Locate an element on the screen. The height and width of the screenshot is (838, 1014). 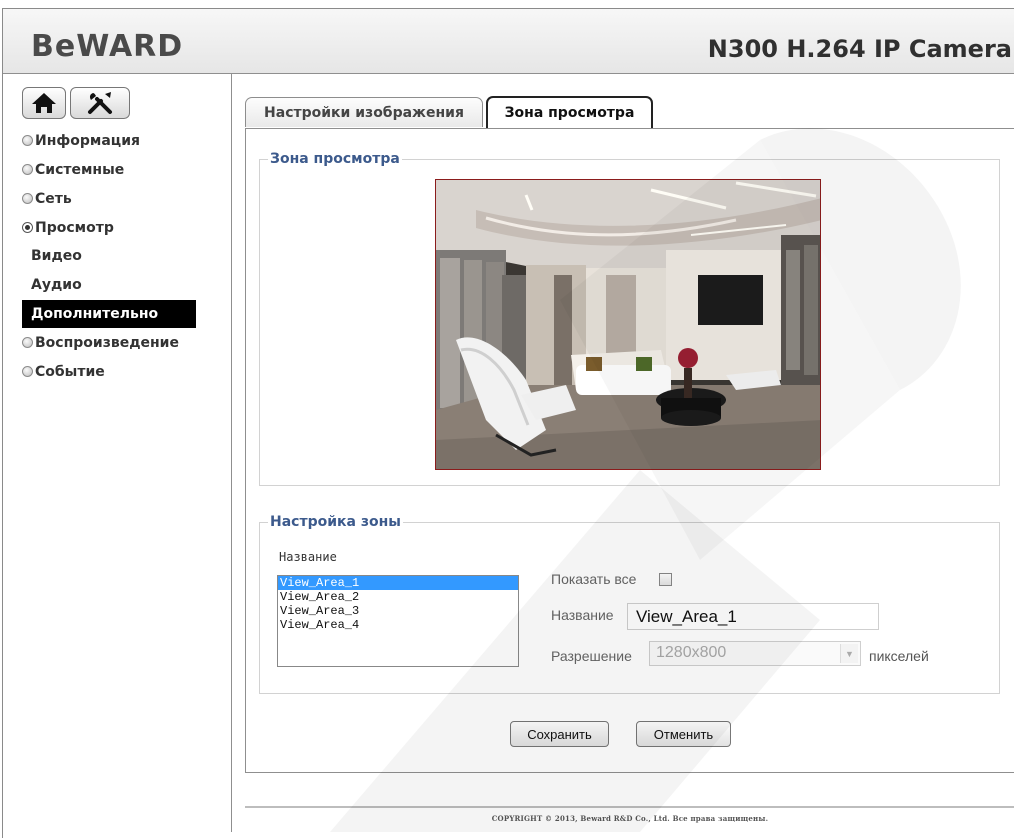
sidebar-item-playback: Воспроизведение is located at coordinates (109, 342).